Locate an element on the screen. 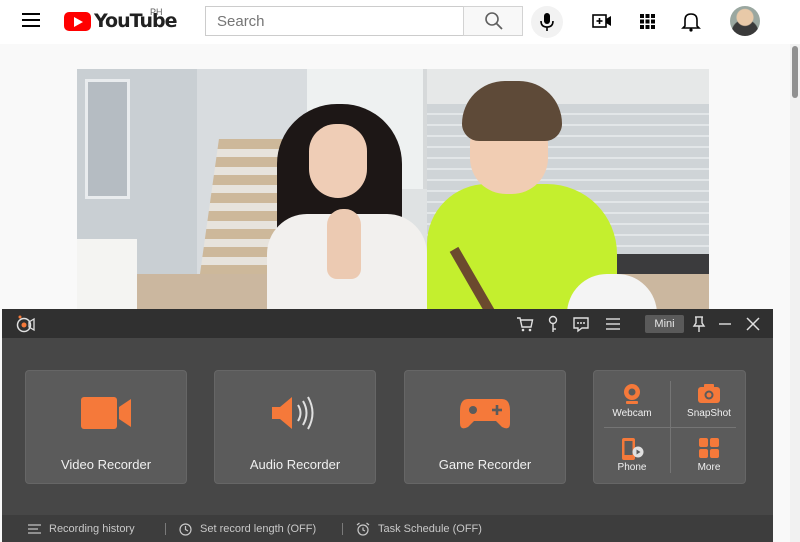 This screenshot has width=800, height=542. more-label: More is located at coordinates (709, 467).